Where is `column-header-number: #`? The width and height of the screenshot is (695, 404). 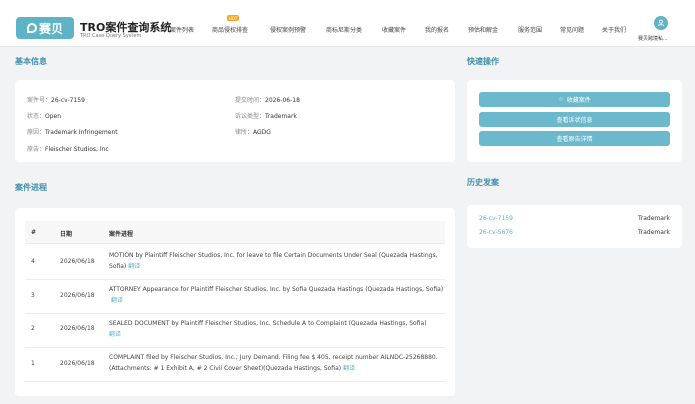
column-header-number: # is located at coordinates (34, 232).